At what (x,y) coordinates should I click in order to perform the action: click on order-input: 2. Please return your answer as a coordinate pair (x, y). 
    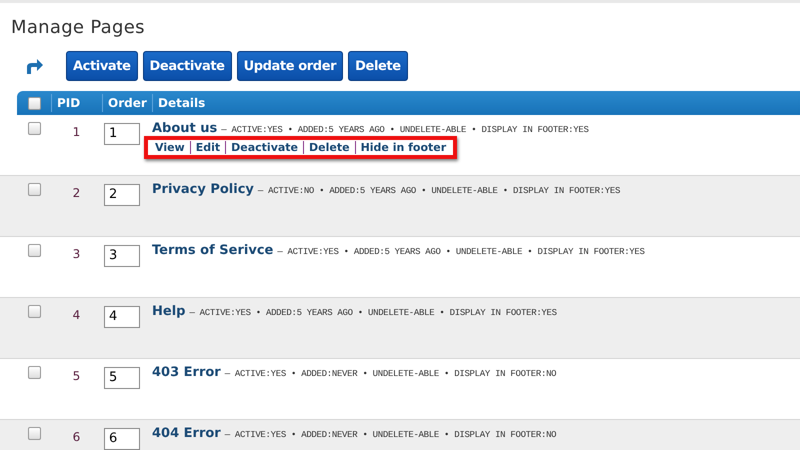
    Looking at the image, I should click on (122, 195).